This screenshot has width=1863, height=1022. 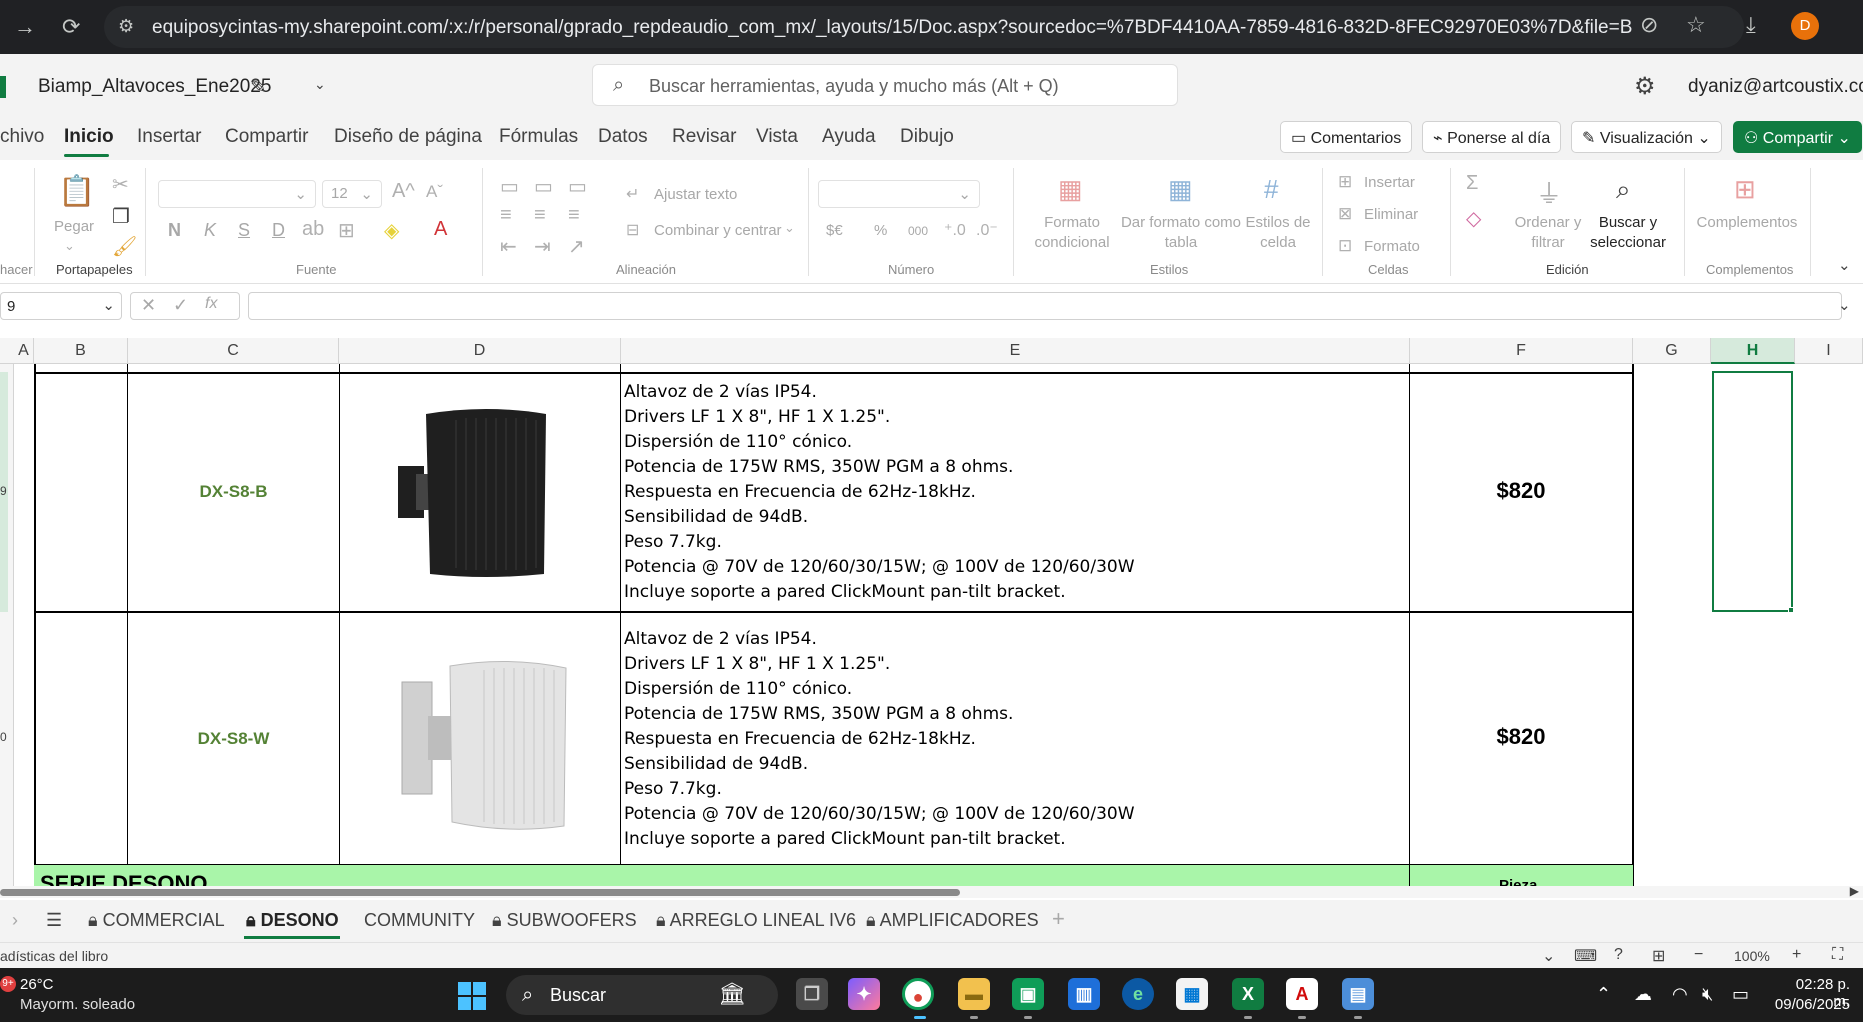 I want to click on align-bottom-icon: ▭, so click(x=577, y=186).